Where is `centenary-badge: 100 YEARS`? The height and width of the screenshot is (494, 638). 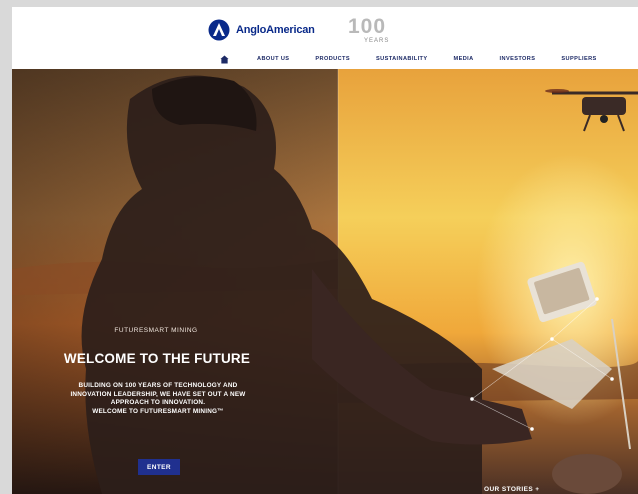
centenary-badge: 100 YEARS is located at coordinates (370, 32).